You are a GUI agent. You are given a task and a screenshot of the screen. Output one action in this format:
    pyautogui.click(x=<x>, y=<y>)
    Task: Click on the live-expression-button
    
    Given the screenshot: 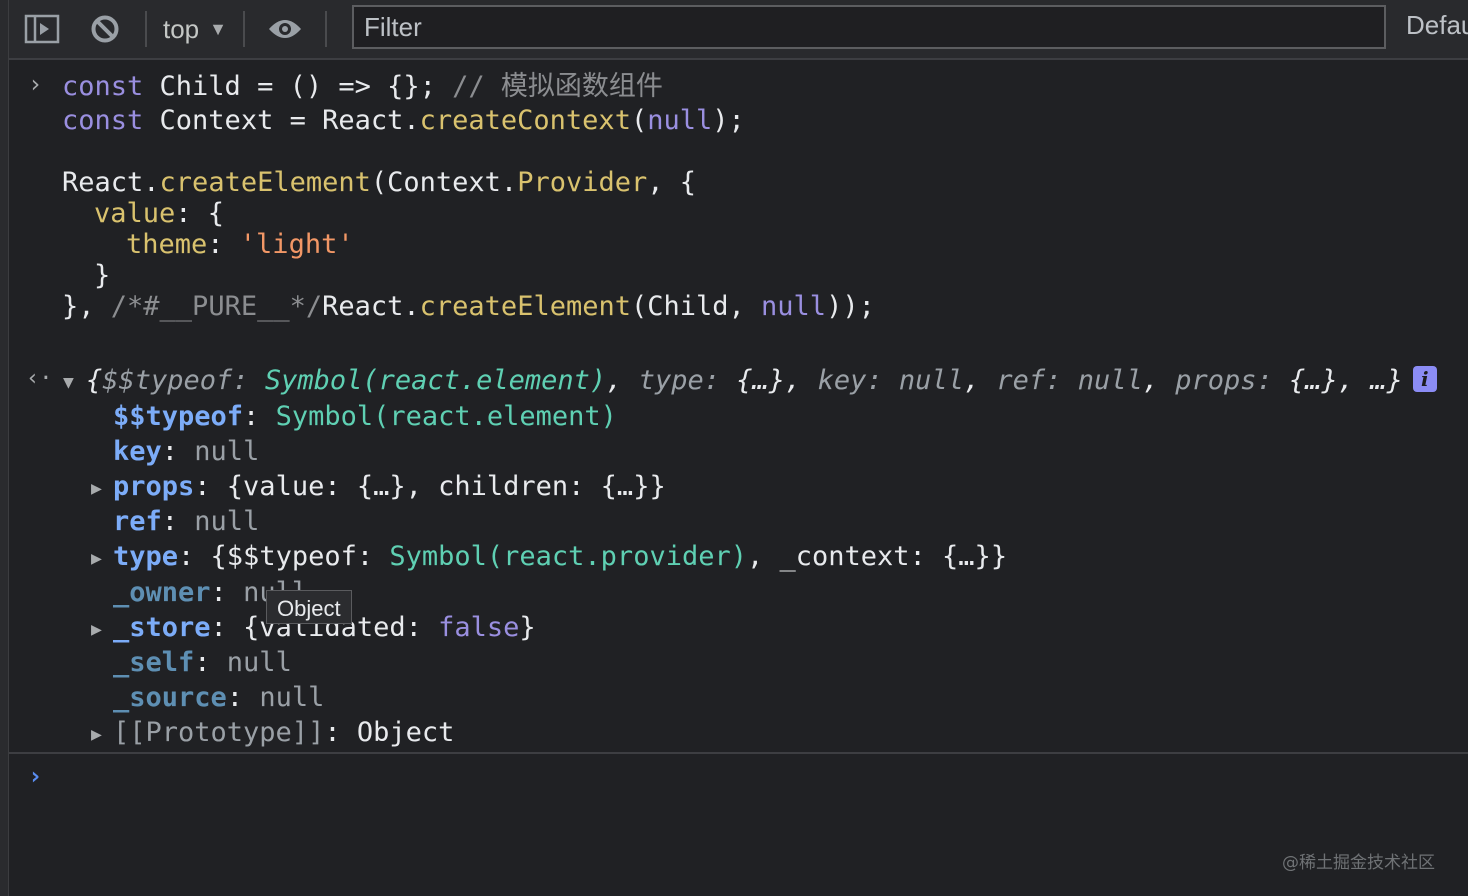 What is the action you would take?
    pyautogui.click(x=285, y=29)
    